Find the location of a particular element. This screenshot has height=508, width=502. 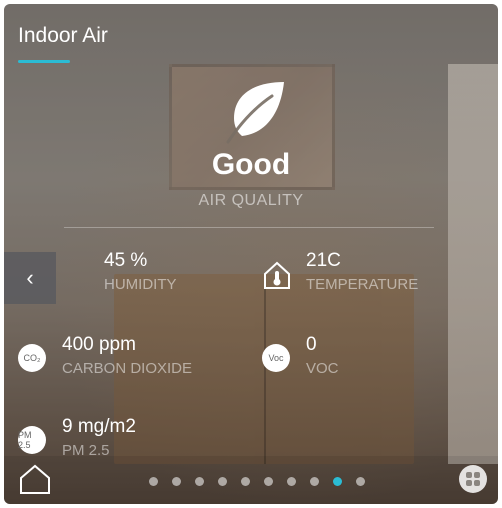

page-indicator is located at coordinates (257, 481).